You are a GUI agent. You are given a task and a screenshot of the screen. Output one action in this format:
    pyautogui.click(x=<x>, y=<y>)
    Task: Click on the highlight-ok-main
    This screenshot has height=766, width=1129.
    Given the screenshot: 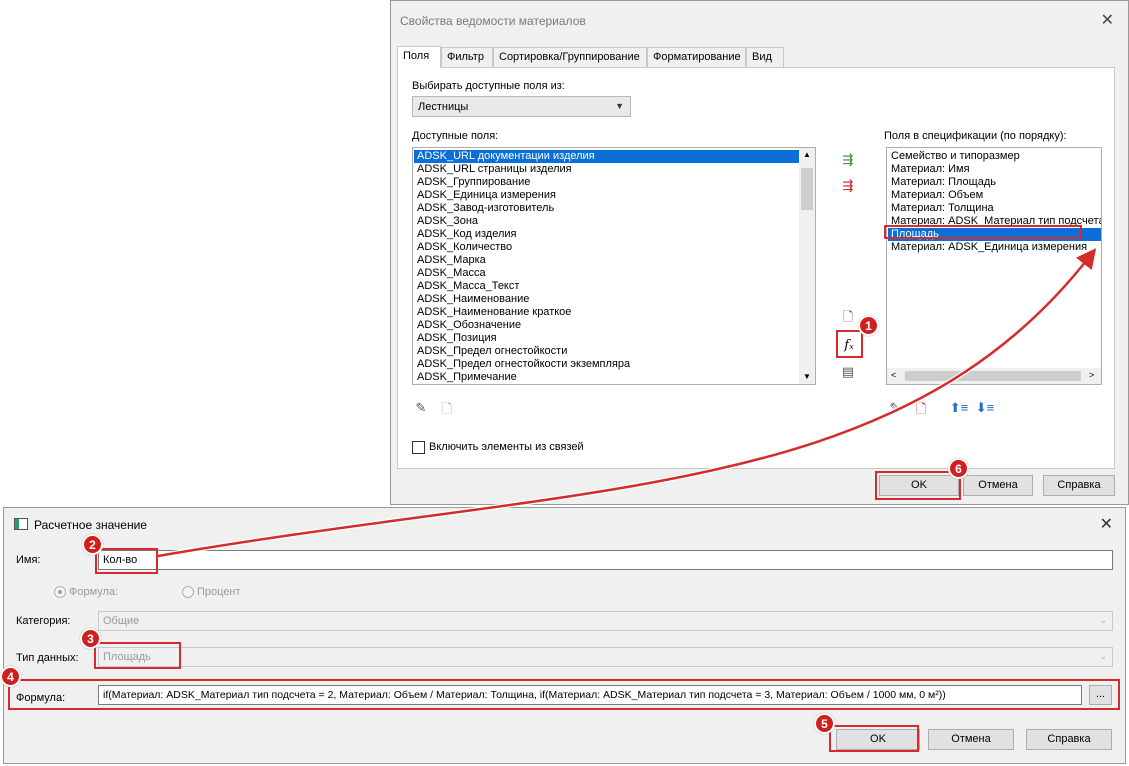 What is the action you would take?
    pyautogui.click(x=918, y=485)
    